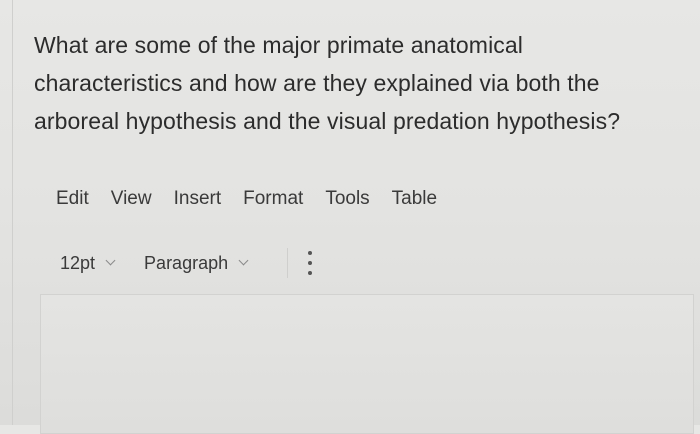 The image size is (700, 434). What do you see at coordinates (78, 262) in the screenshot?
I see `font-size-value: 12pt` at bounding box center [78, 262].